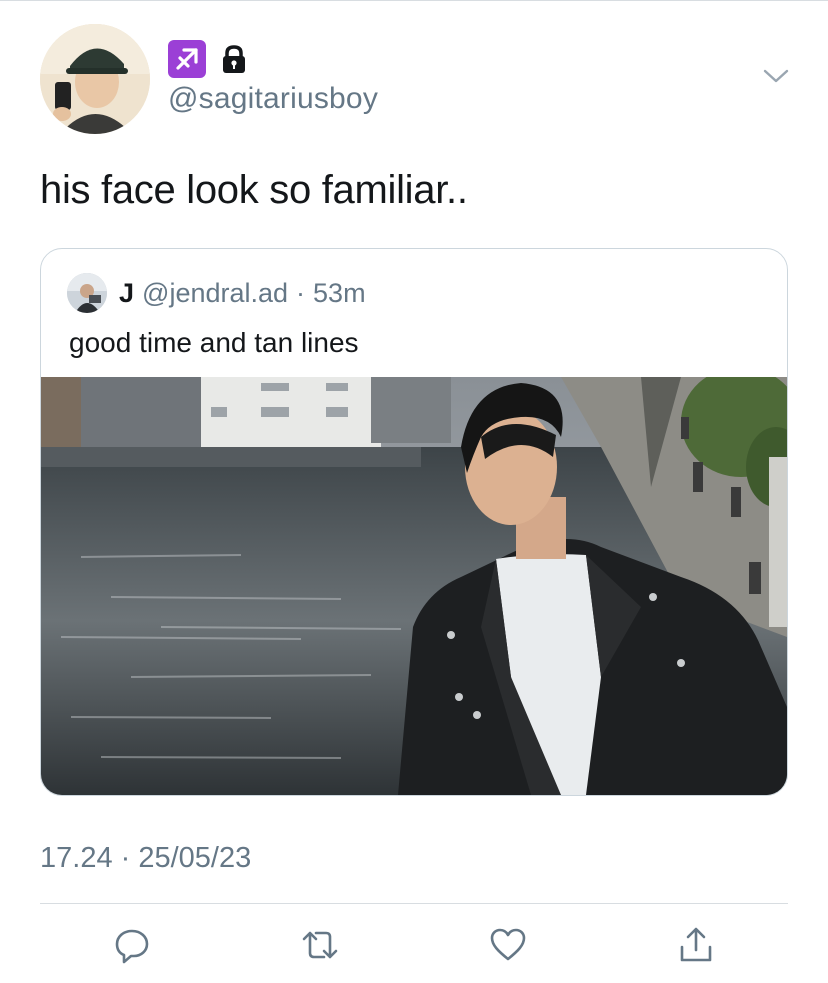 Image resolution: width=828 pixels, height=983 pixels. I want to click on like-icon, so click(508, 945).